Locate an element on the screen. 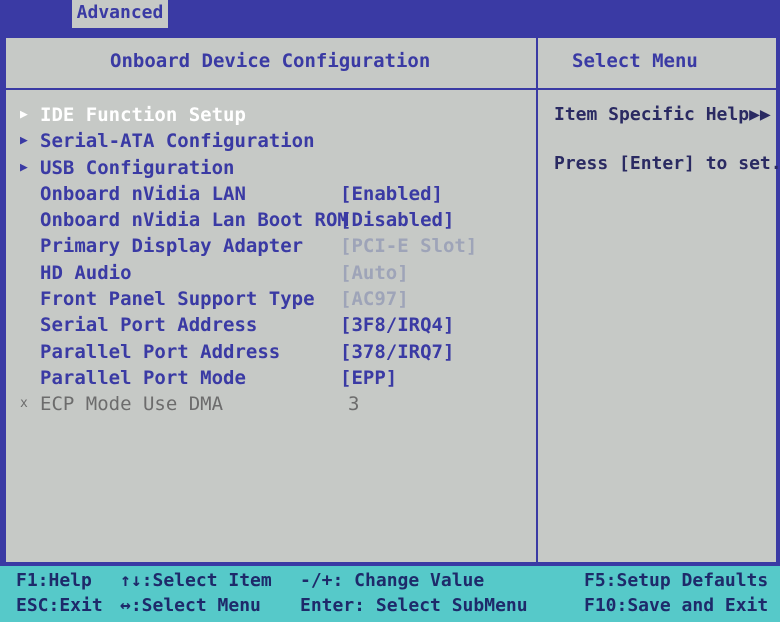 The height and width of the screenshot is (622, 780). menu-item-primary-display-adapter: Primary Display Adapter [PCI-E Slot] is located at coordinates (273, 246).